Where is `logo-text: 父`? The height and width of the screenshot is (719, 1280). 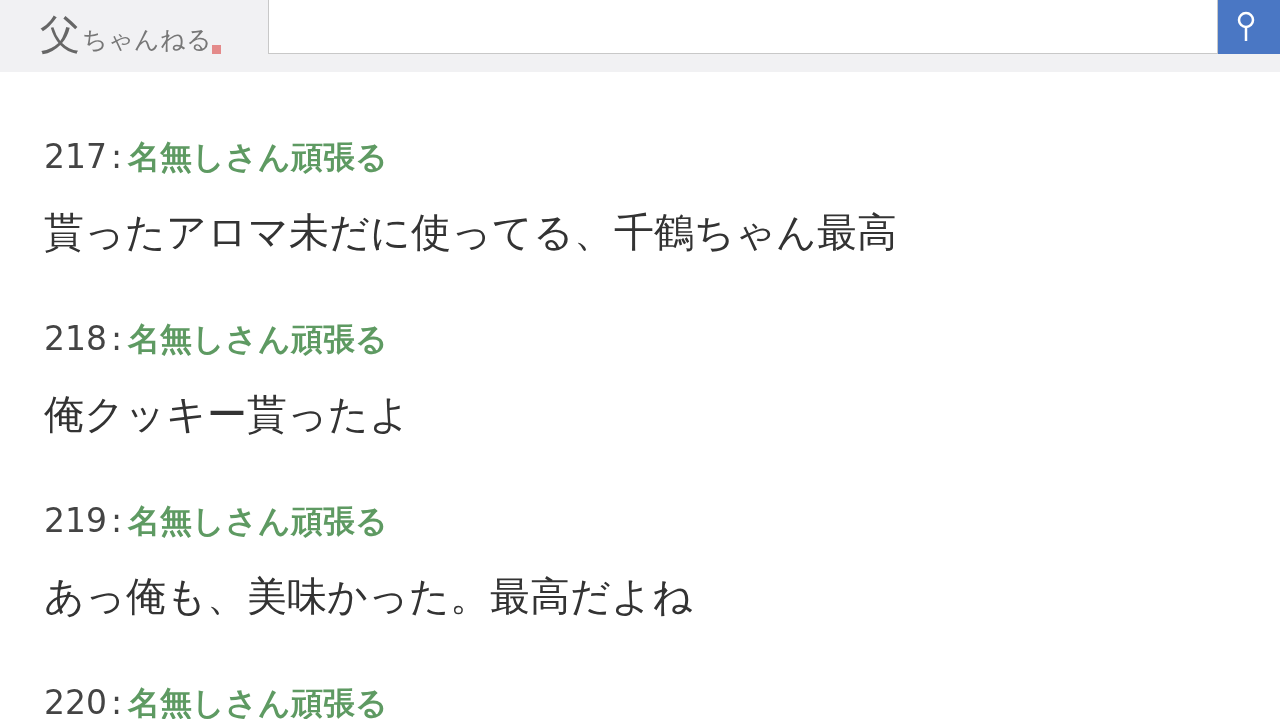
logo-text: 父 is located at coordinates (60, 34).